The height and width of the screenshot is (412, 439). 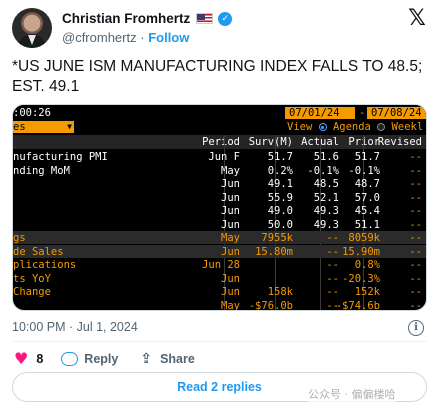 What do you see at coordinates (225, 18) in the screenshot?
I see `verified-badge-icon: ✓` at bounding box center [225, 18].